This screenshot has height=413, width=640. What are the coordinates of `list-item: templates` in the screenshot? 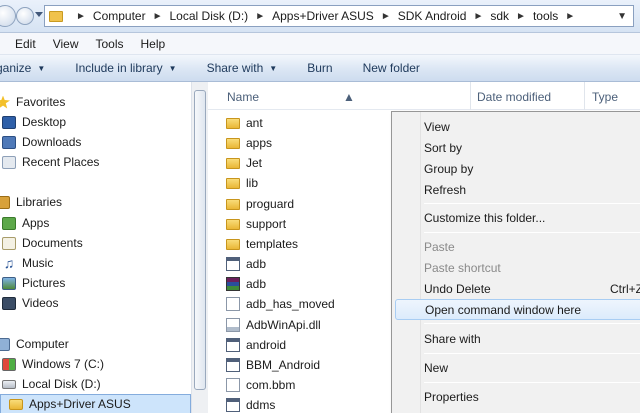 It's located at (262, 244).